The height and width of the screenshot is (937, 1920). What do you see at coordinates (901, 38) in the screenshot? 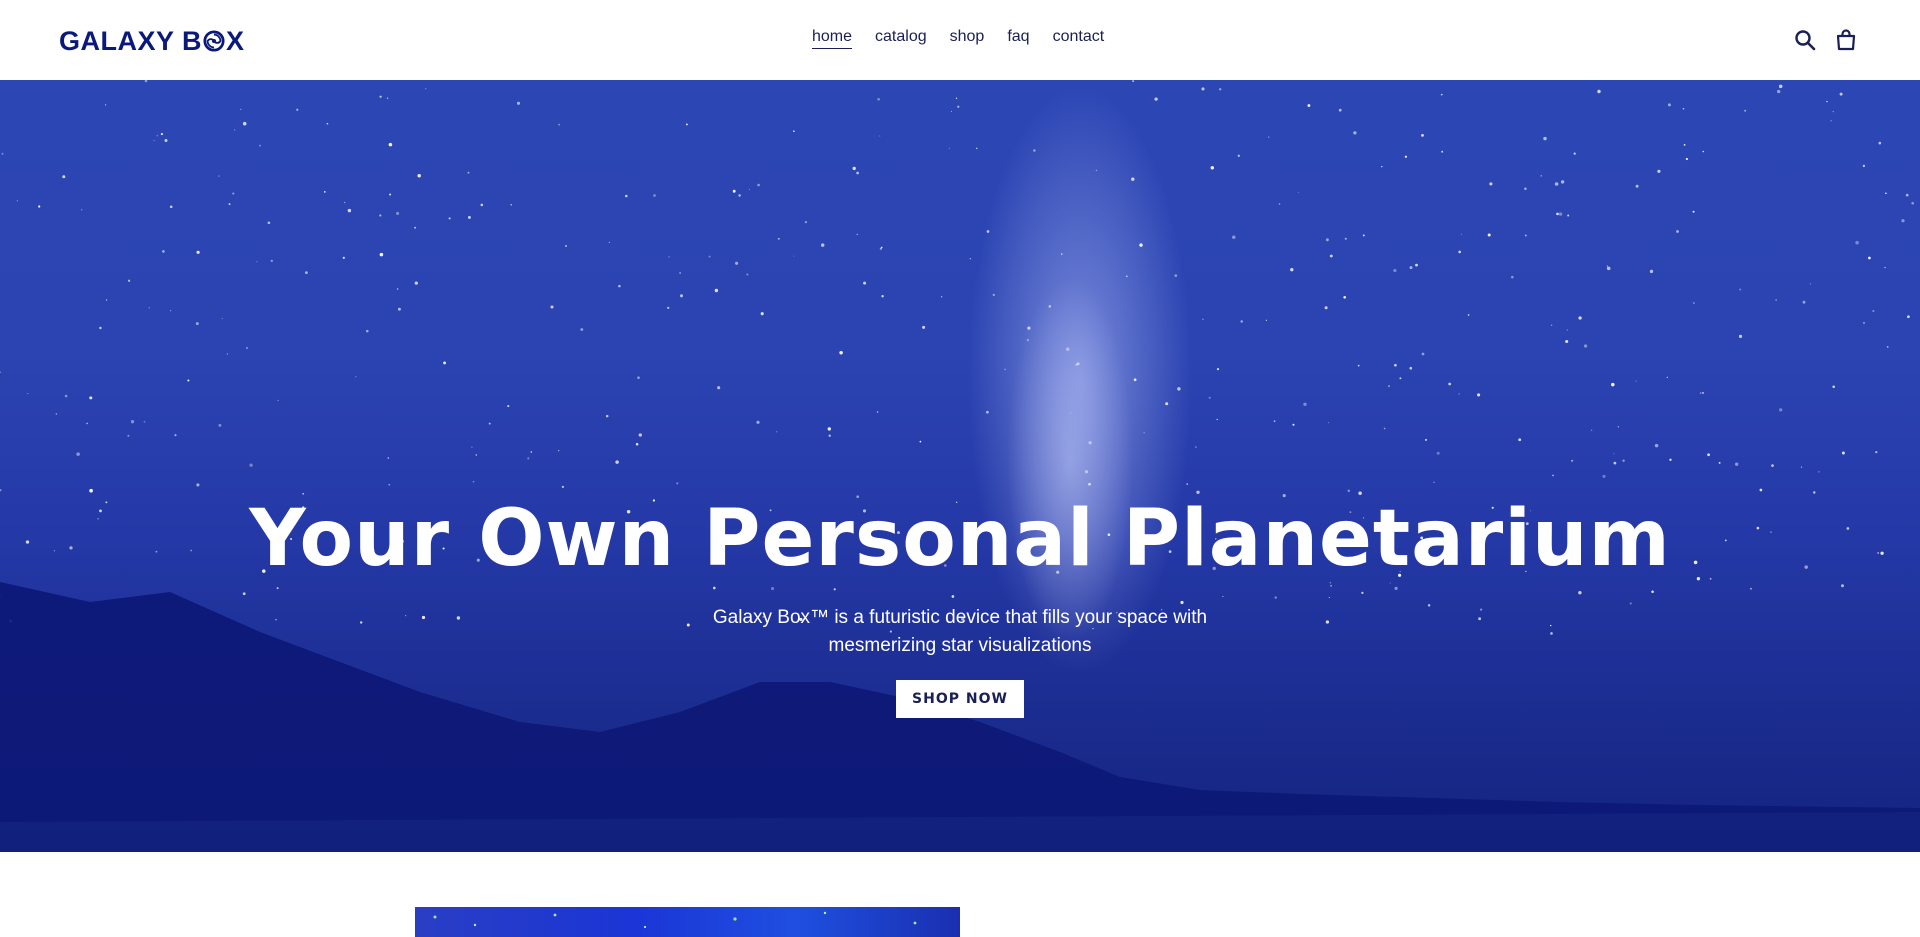
I see `nav-item-catalog: catalog` at bounding box center [901, 38].